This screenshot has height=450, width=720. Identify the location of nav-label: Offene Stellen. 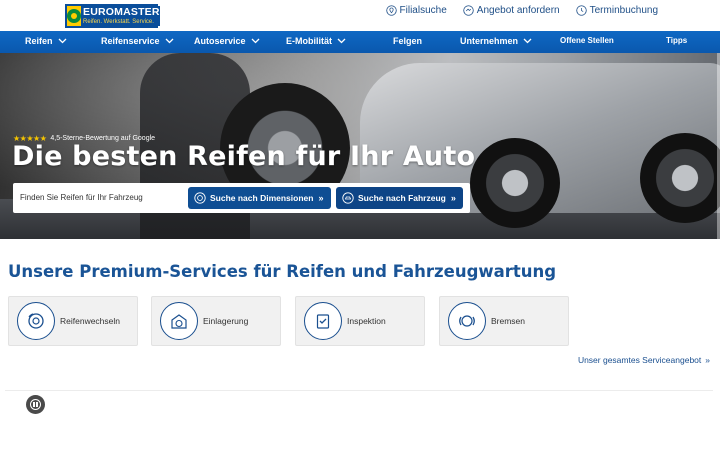
(587, 40).